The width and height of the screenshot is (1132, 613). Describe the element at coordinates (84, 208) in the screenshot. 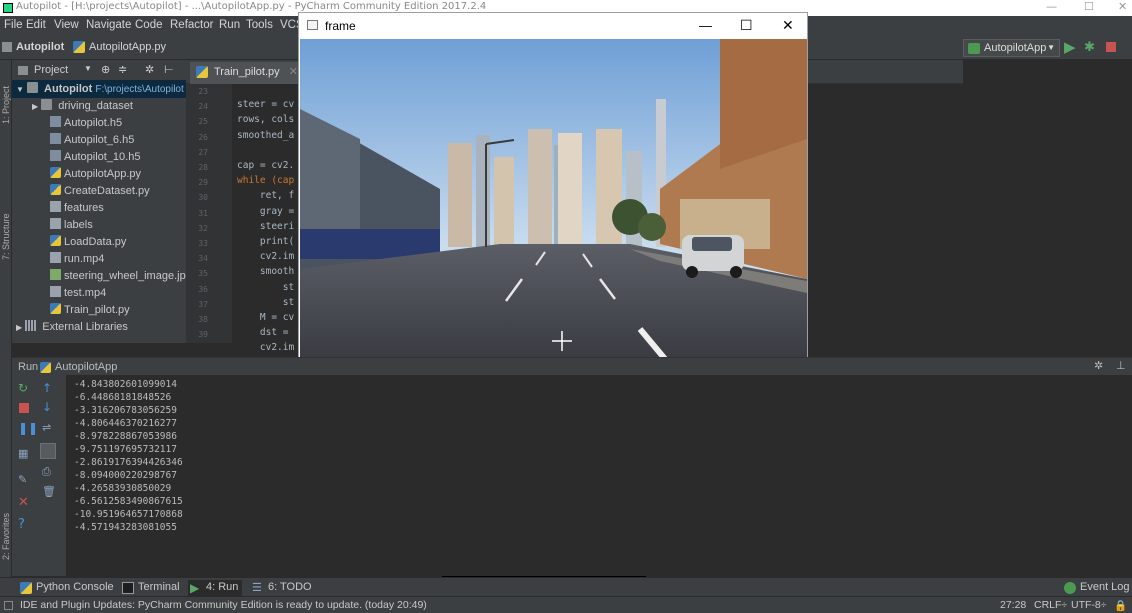

I see `tree-item-label: features` at that location.